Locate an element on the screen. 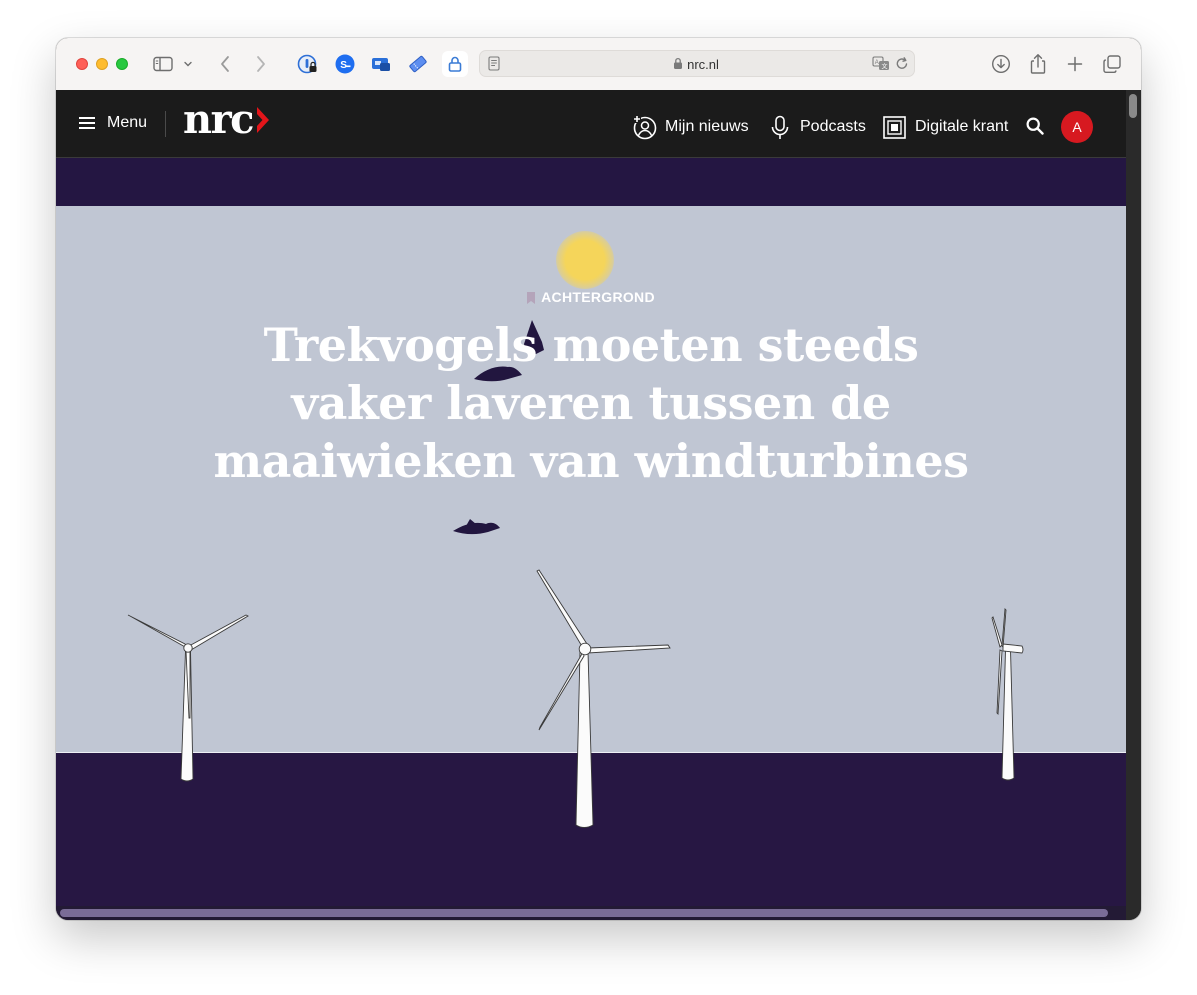 This screenshot has width=1197, height=995. menu-button: Menu is located at coordinates (127, 123).